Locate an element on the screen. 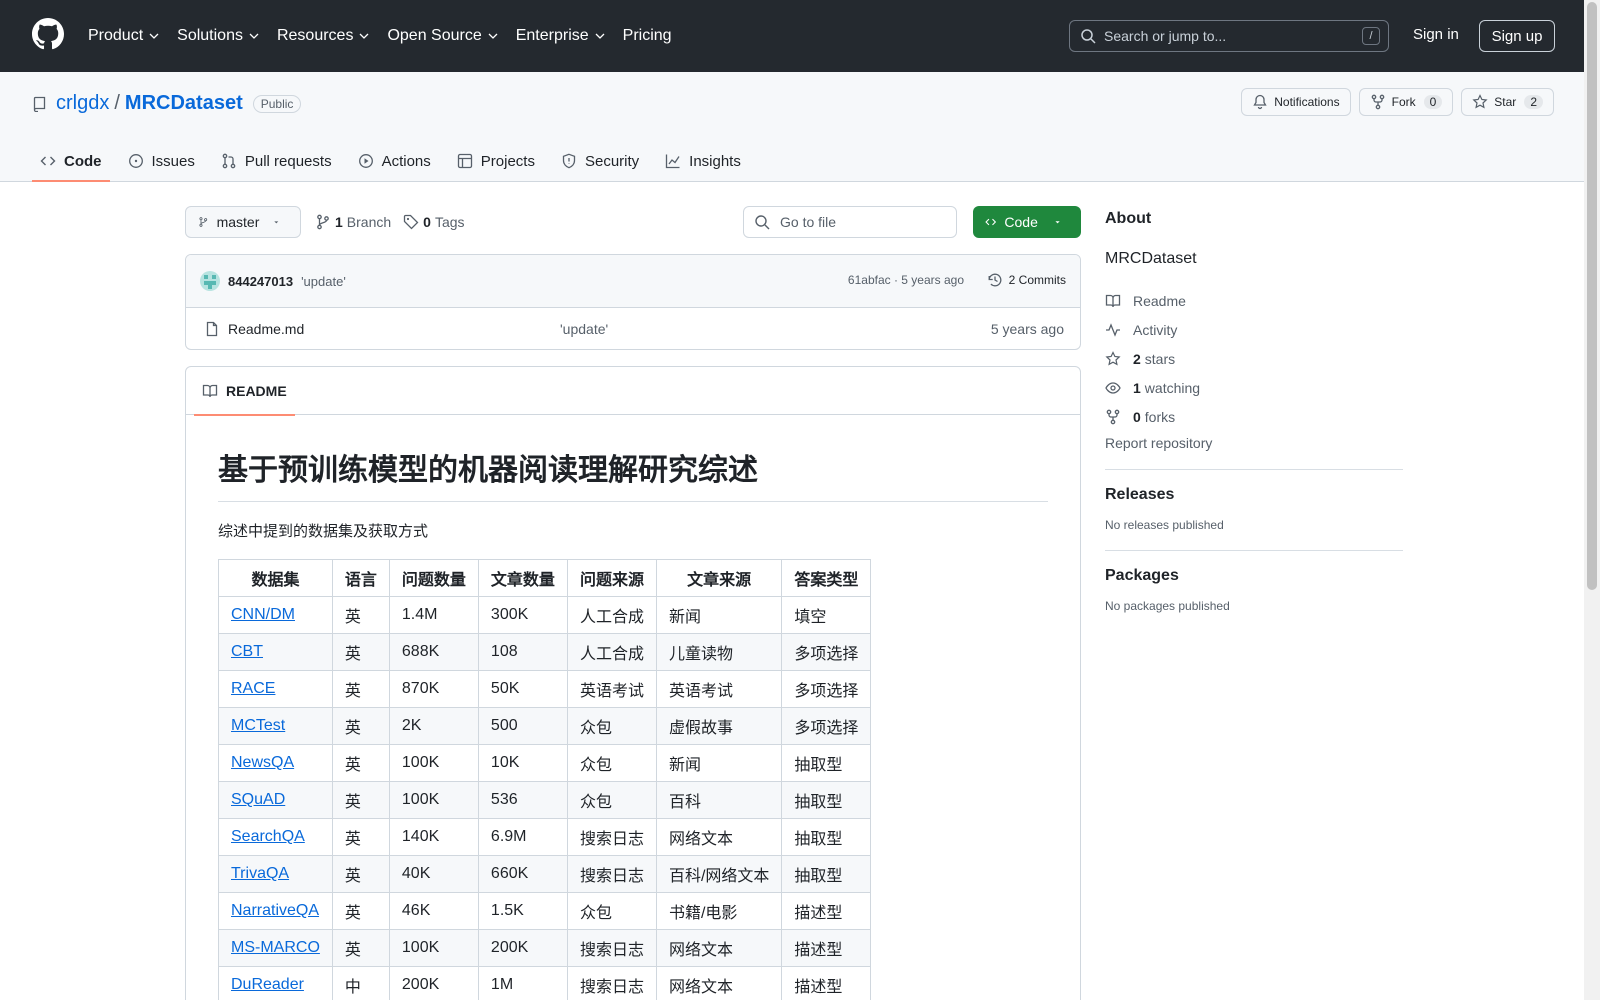  nav-open-source: Open Source is located at coordinates (442, 36).